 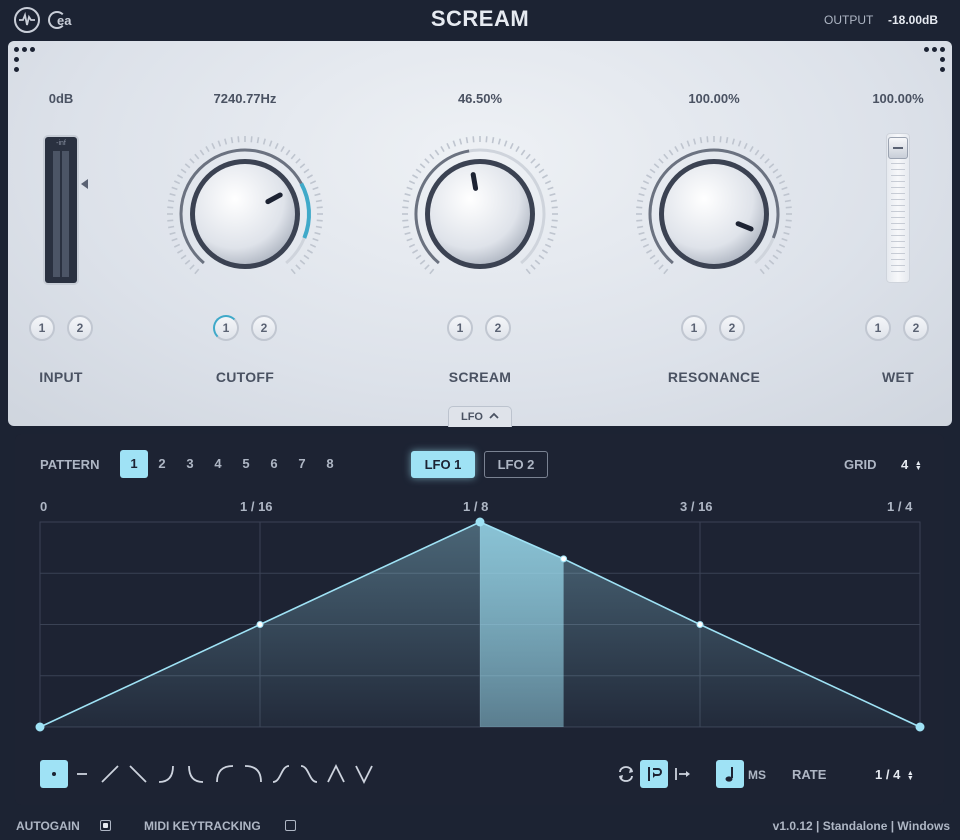 I want to click on output-value: -18.00dB, so click(x=913, y=20).